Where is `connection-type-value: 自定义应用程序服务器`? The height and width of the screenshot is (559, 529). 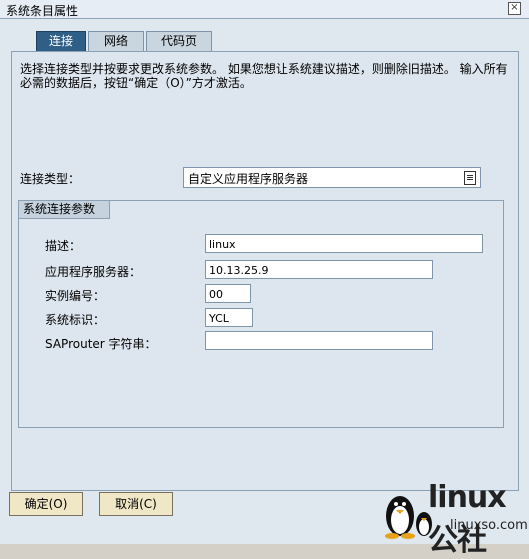 connection-type-value: 自定义应用程序服务器 is located at coordinates (248, 179).